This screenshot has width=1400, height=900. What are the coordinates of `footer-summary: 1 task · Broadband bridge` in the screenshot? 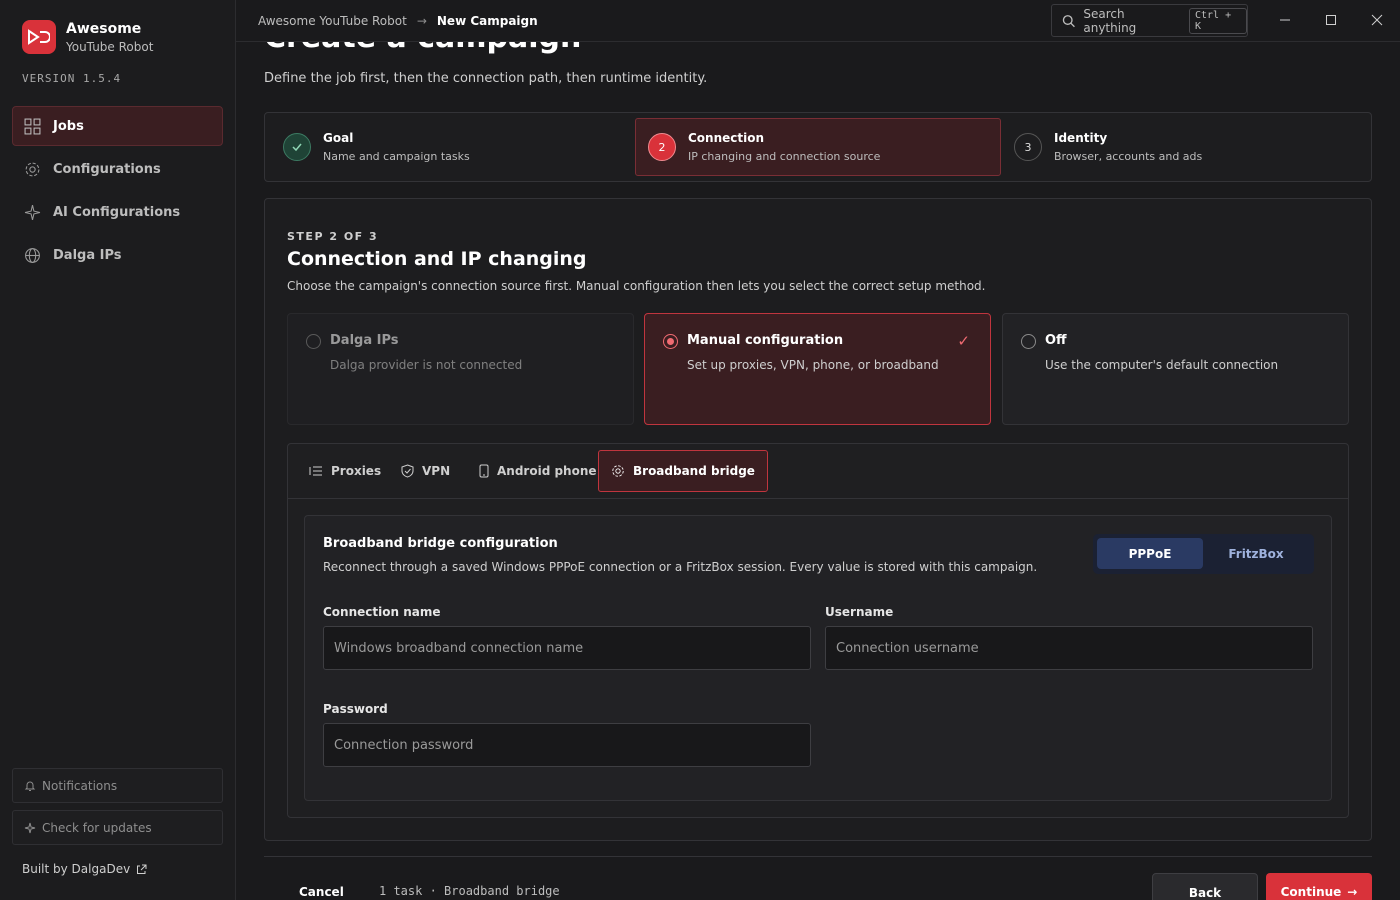 It's located at (469, 891).